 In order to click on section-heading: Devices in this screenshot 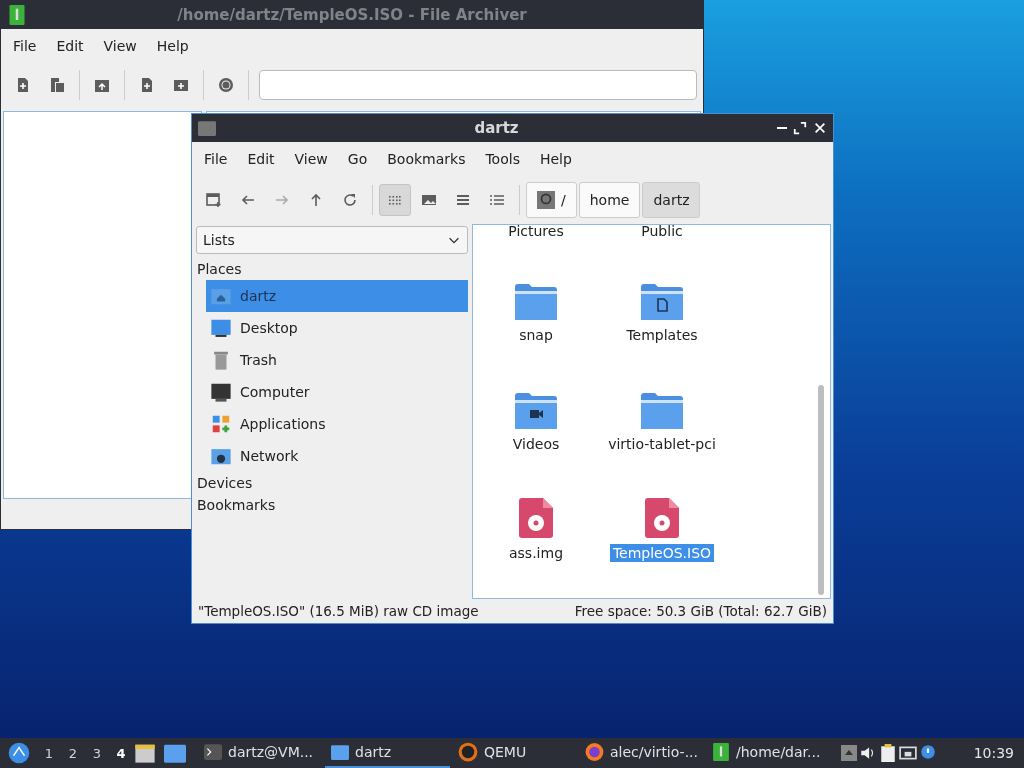, I will do `click(331, 483)`.